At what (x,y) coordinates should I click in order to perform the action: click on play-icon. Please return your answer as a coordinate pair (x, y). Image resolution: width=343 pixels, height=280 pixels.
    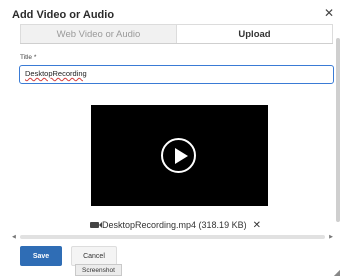
    Looking at the image, I should click on (178, 155).